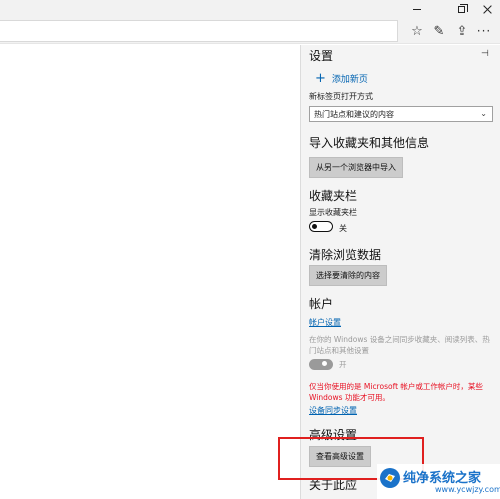 The width and height of the screenshot is (500, 499). What do you see at coordinates (250, 9) in the screenshot?
I see `title-bar` at bounding box center [250, 9].